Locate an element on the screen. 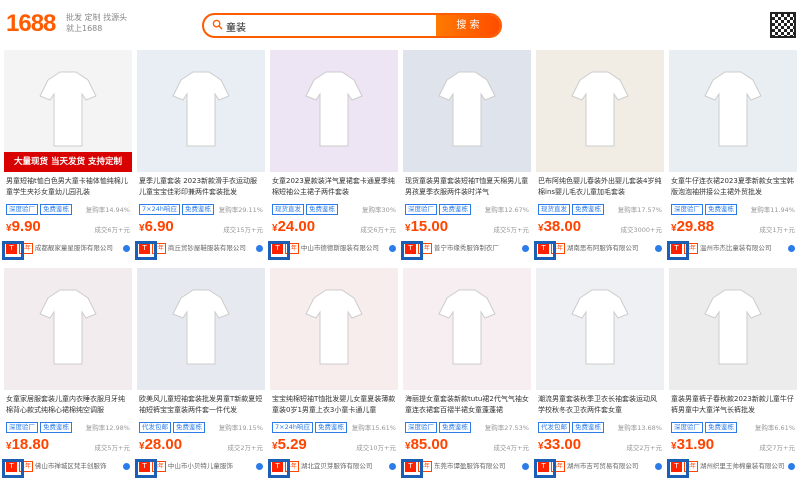 The height and width of the screenshot is (496, 800). shop-name: 东莞市谭盈服饰有限公司 is located at coordinates (470, 466).